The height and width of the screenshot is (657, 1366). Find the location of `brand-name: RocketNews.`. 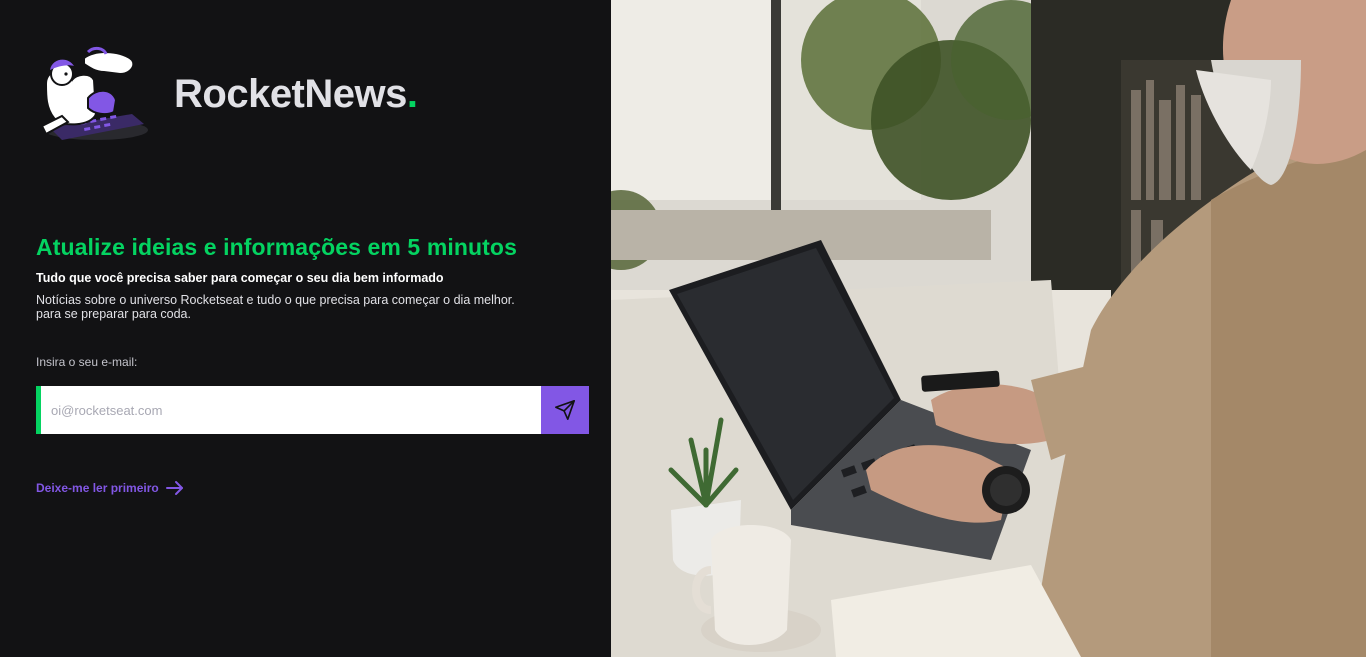

brand-name: RocketNews. is located at coordinates (296, 94).